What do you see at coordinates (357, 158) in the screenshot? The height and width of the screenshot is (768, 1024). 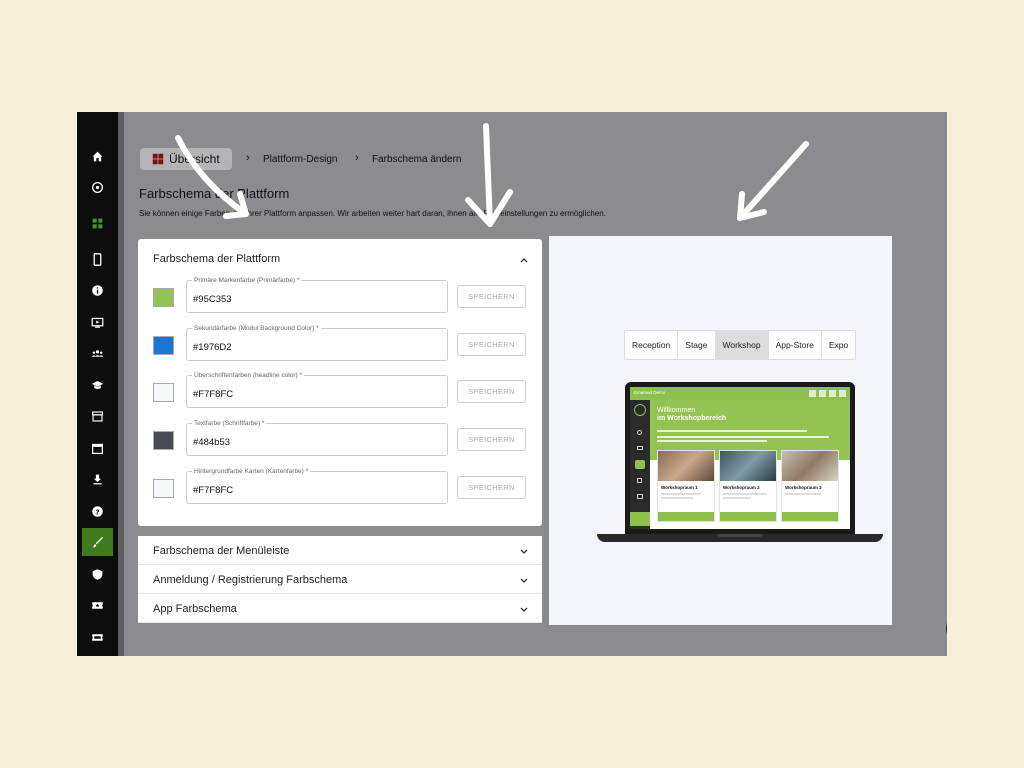 I see `chevron-right-icon: ›` at bounding box center [357, 158].